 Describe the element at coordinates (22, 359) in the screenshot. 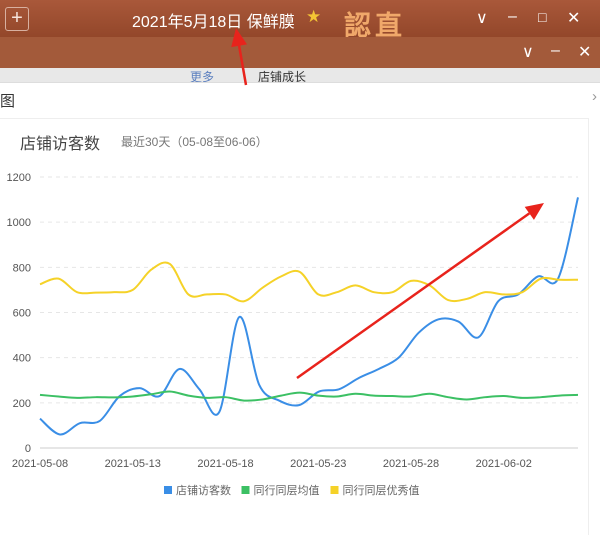

I see `y-tick-label: 400` at that location.